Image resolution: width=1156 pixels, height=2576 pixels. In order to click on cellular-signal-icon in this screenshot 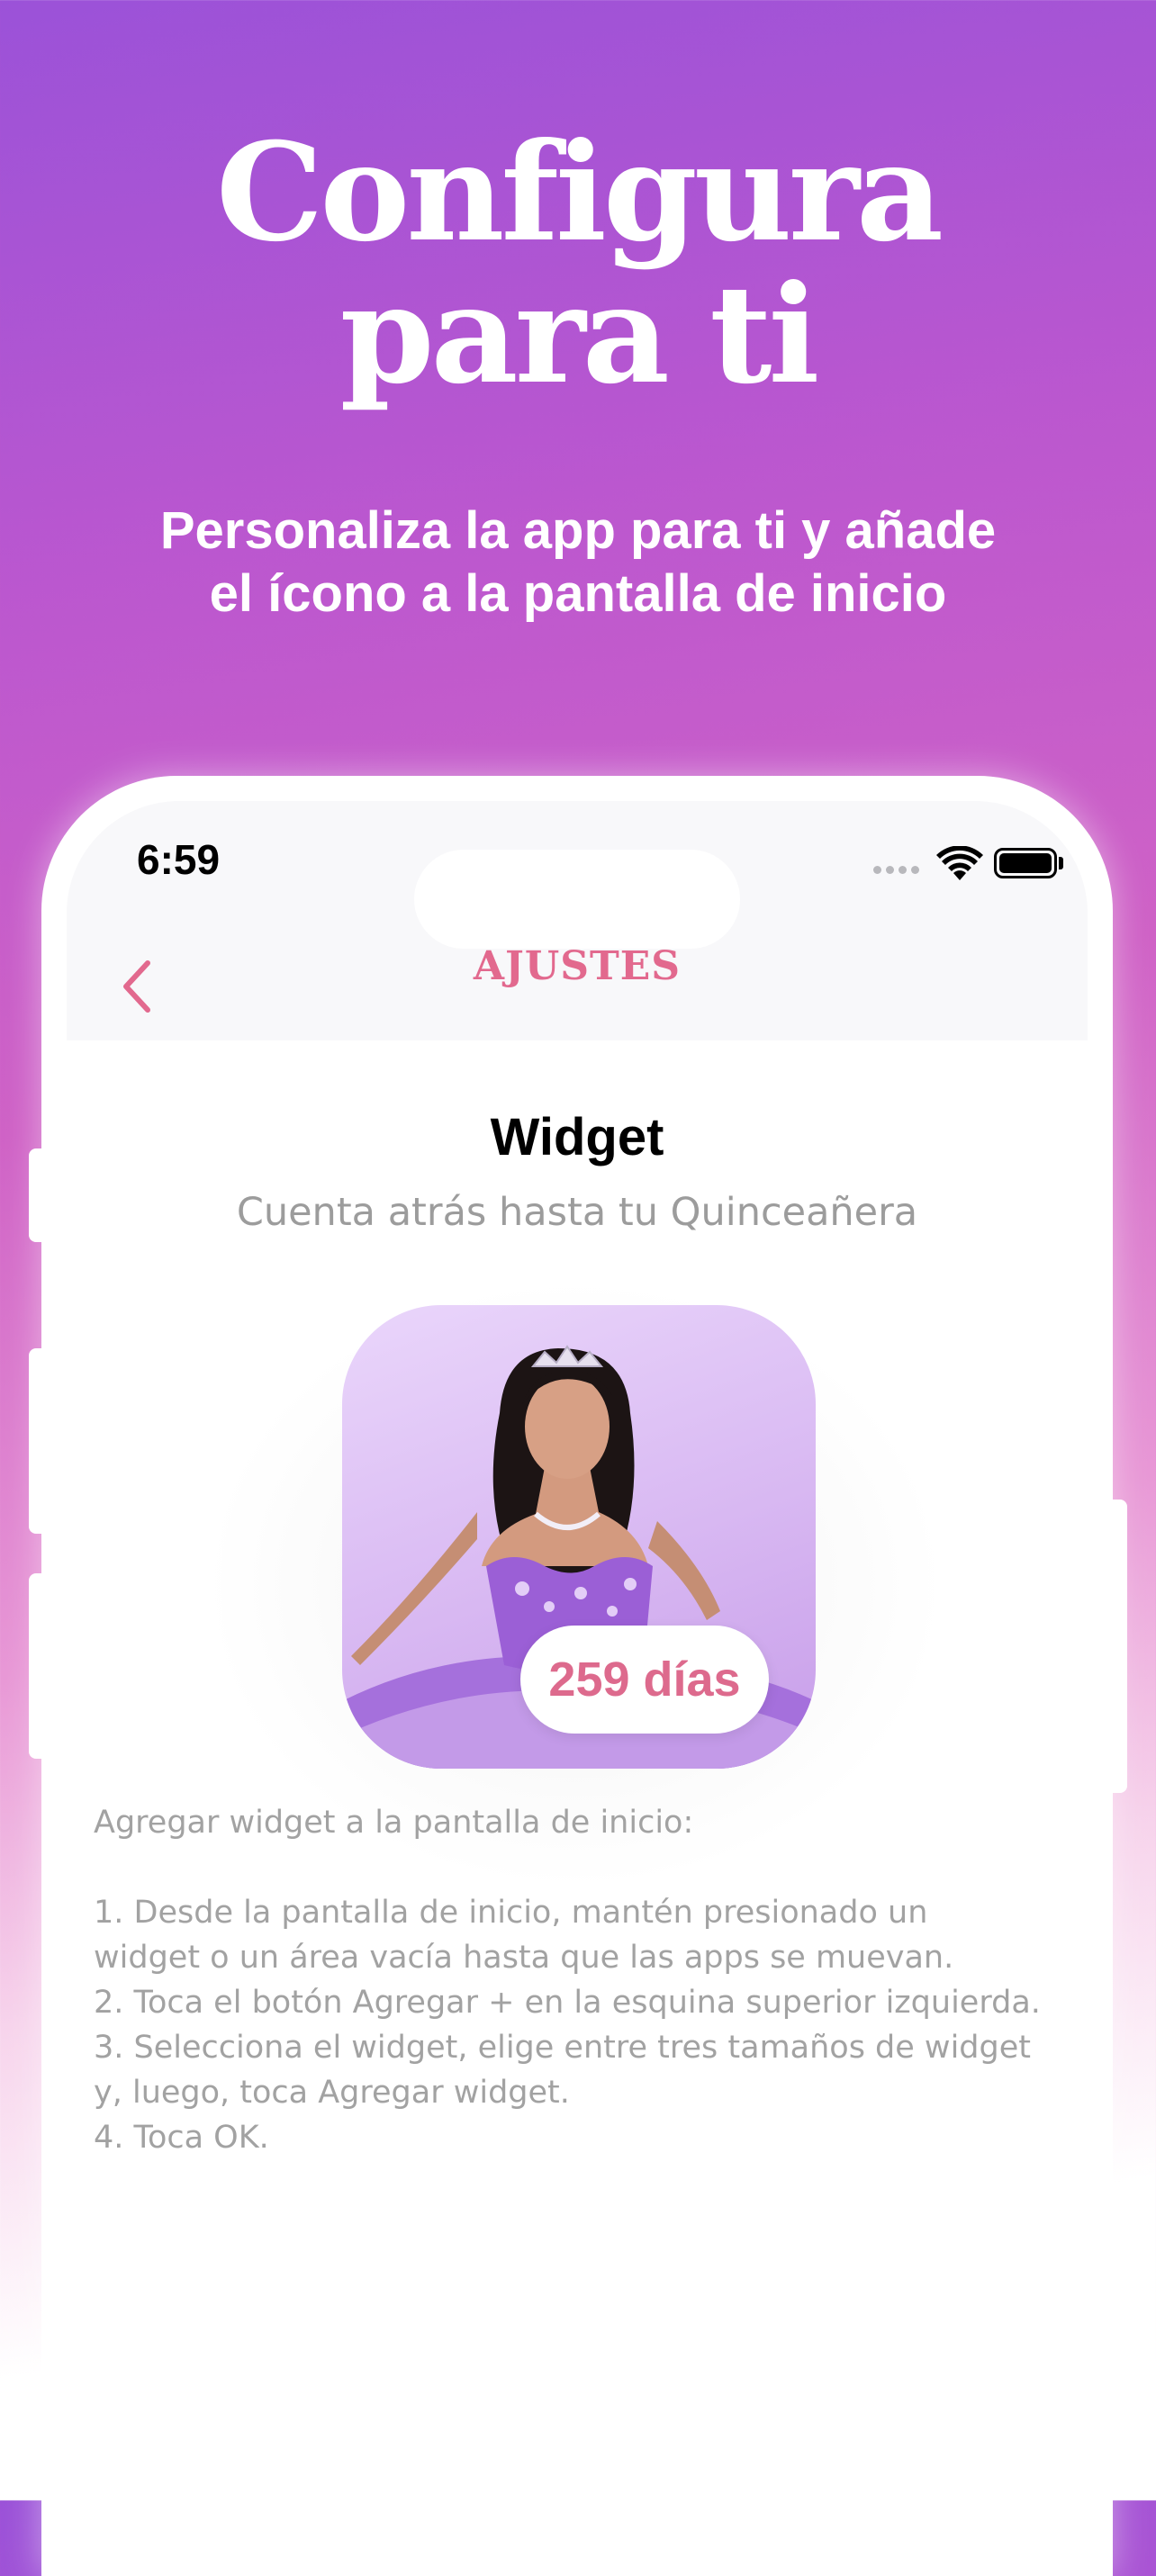, I will do `click(898, 871)`.